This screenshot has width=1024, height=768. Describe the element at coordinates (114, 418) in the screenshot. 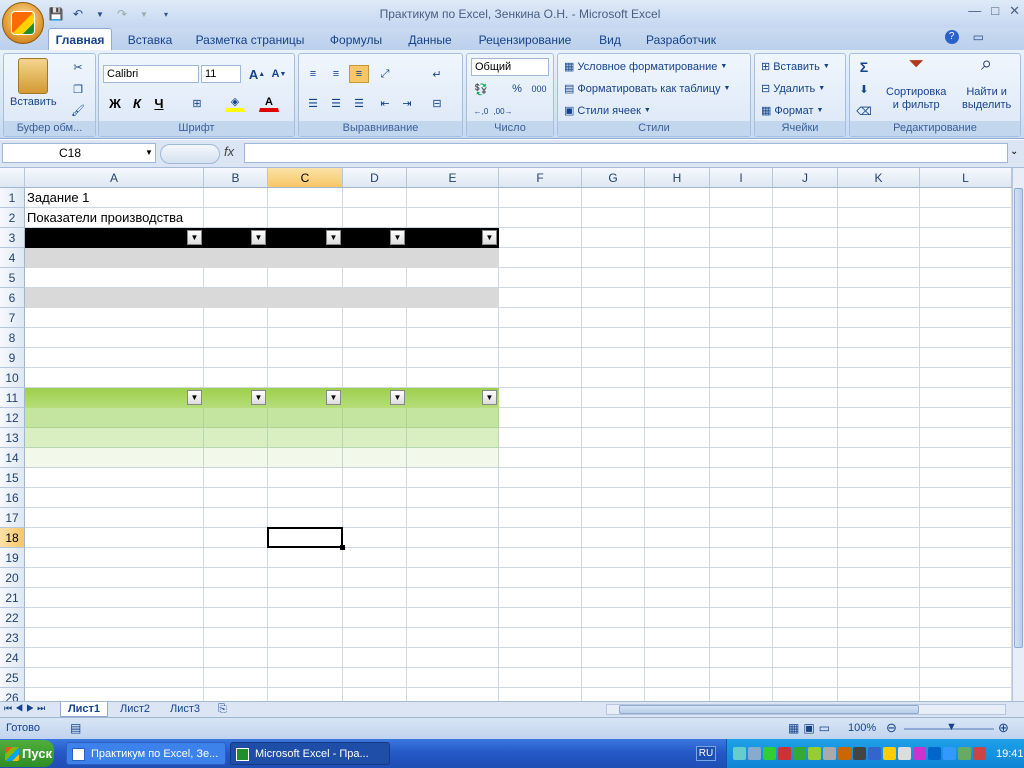

I see `table2-cell-r0-c0` at that location.